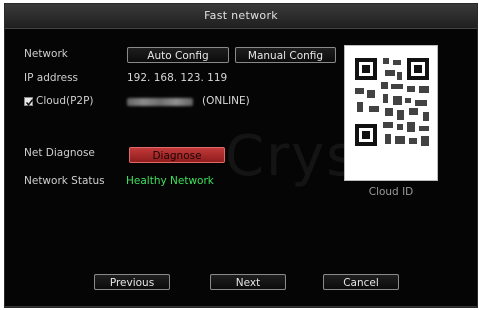 This screenshot has height=310, width=479. I want to click on net-diagnose-label: Net Diagnose, so click(59, 153).